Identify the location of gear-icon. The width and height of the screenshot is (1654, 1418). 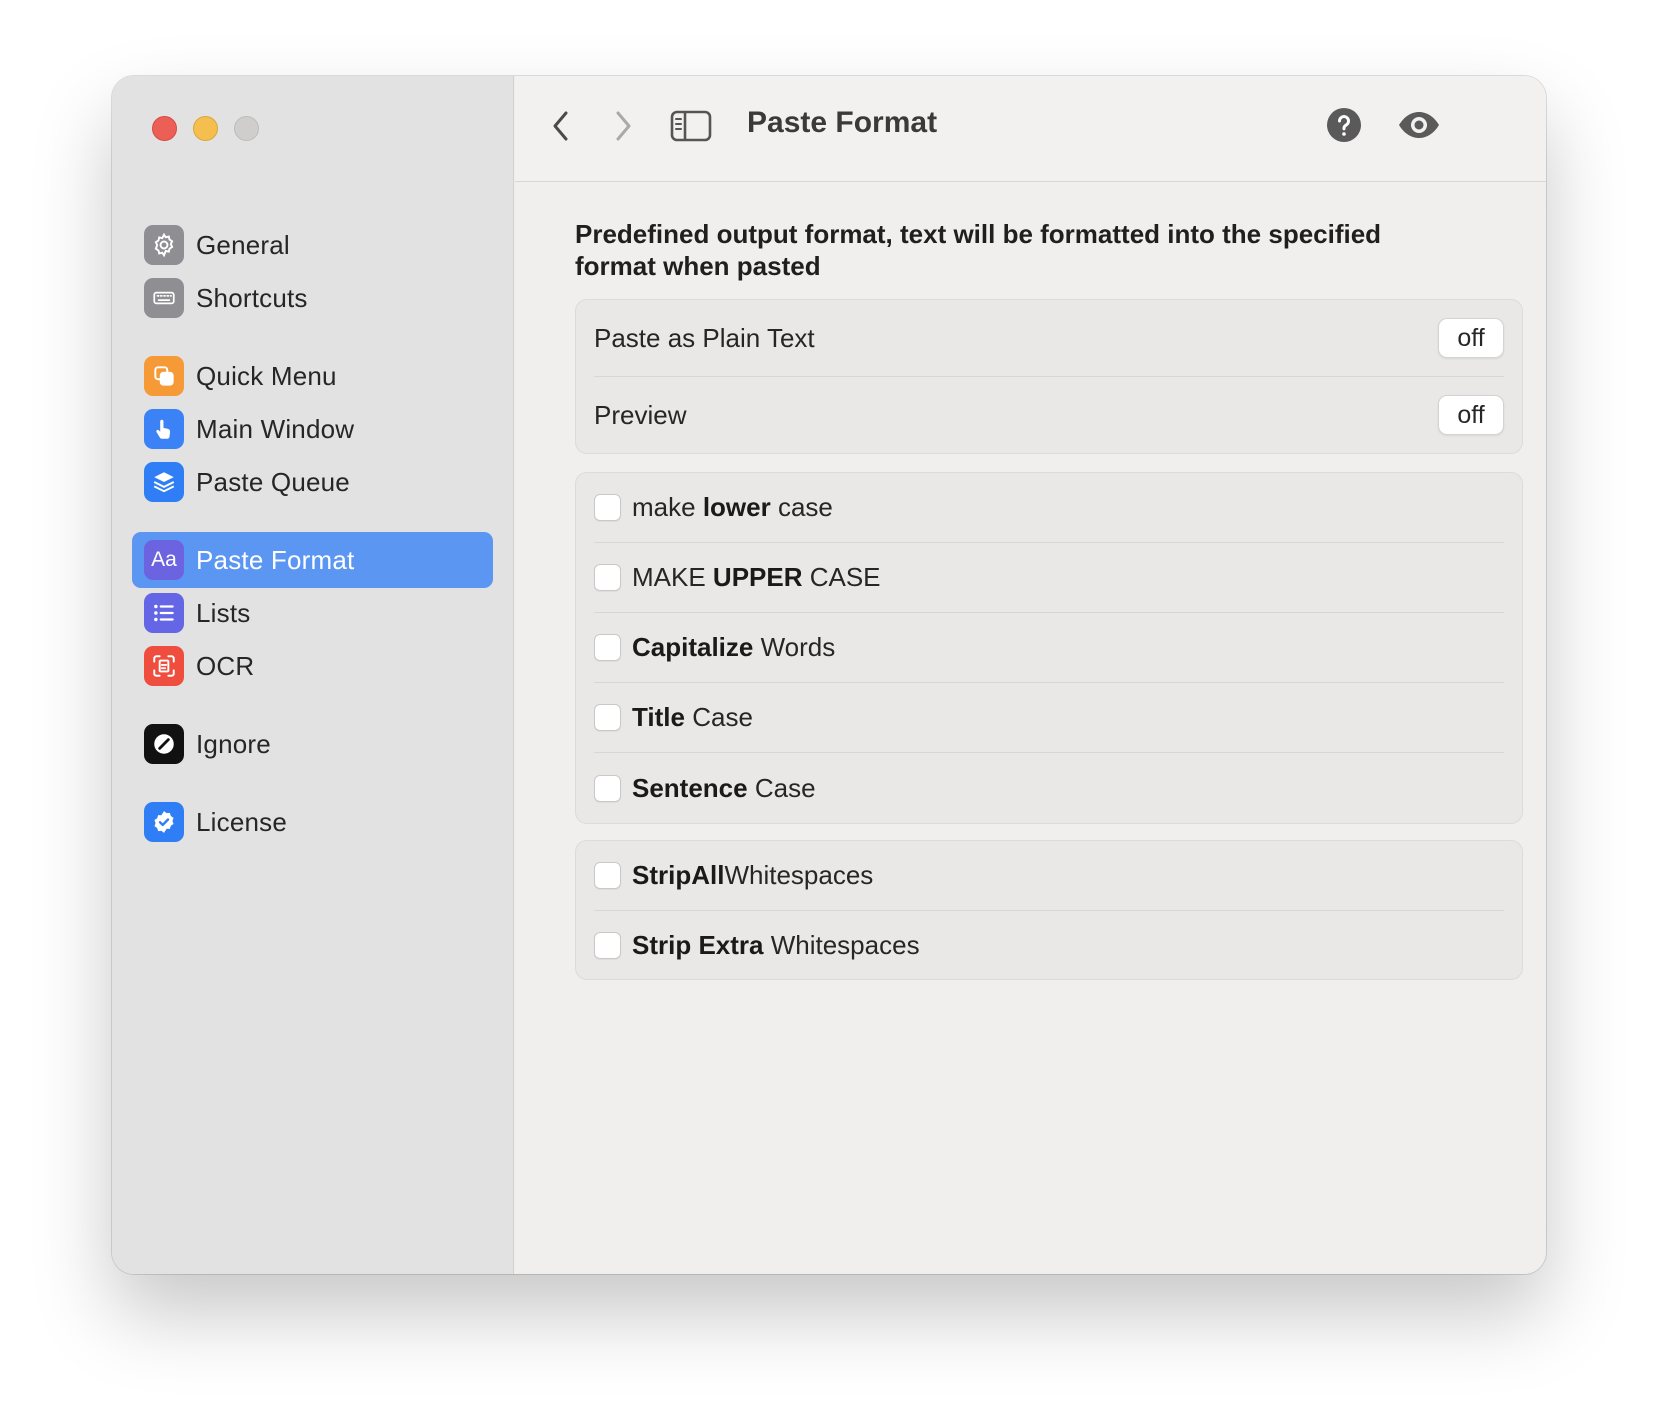
(164, 245).